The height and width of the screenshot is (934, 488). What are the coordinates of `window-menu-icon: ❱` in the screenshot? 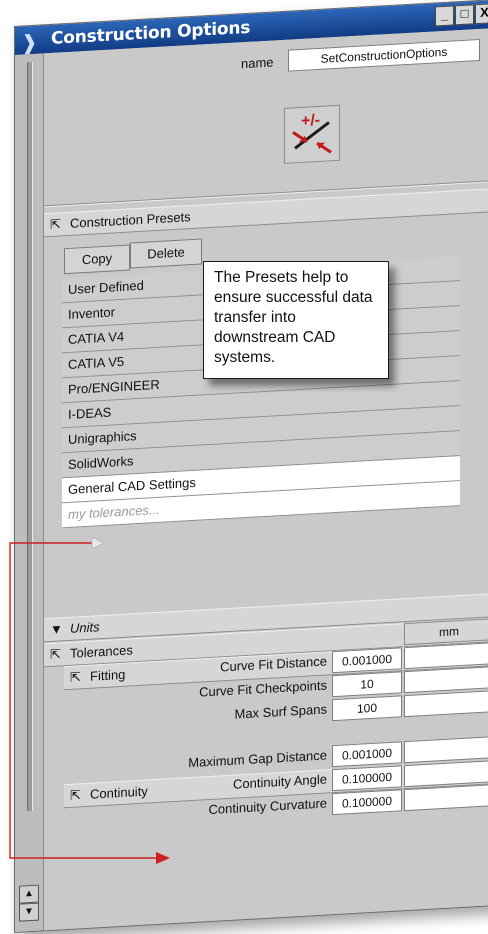 It's located at (29, 43).